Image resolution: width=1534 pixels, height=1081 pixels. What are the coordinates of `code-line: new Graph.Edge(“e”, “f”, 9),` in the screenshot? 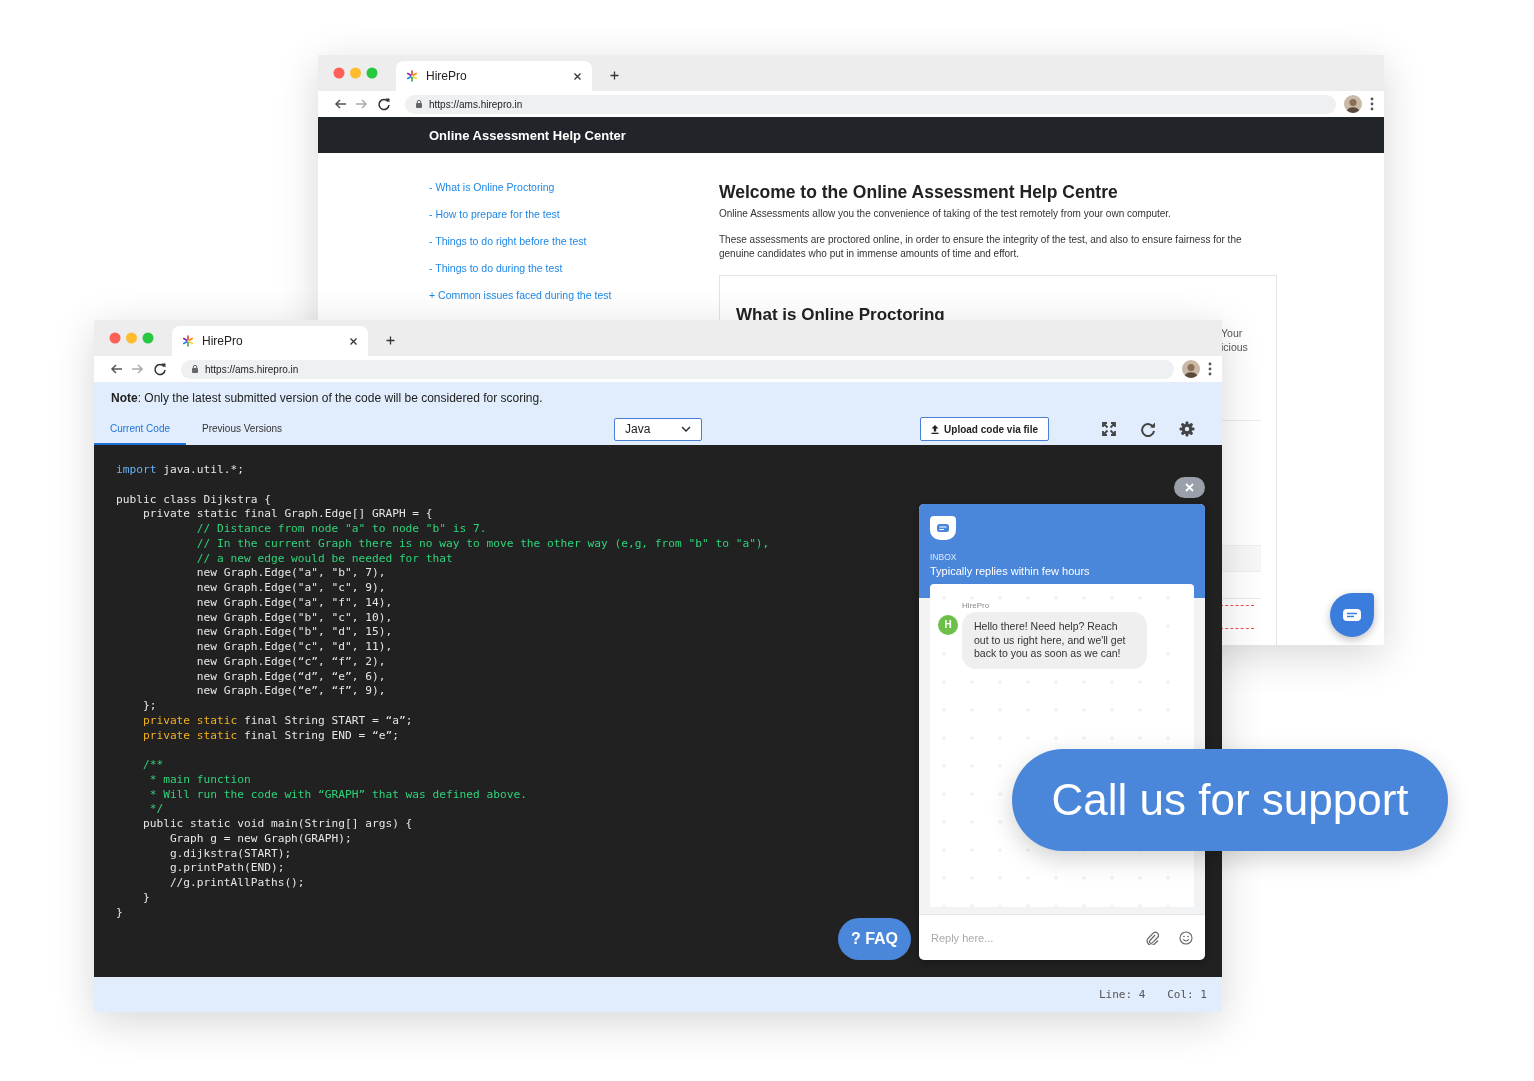 It's located at (290, 691).